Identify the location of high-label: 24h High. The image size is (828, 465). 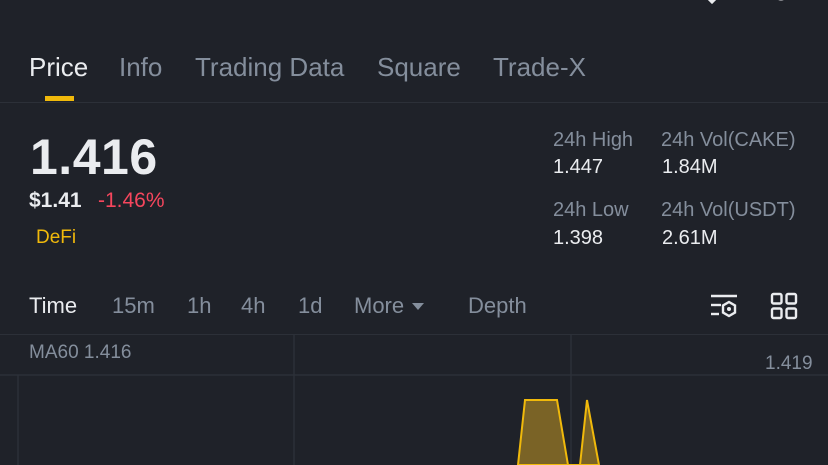
(593, 140).